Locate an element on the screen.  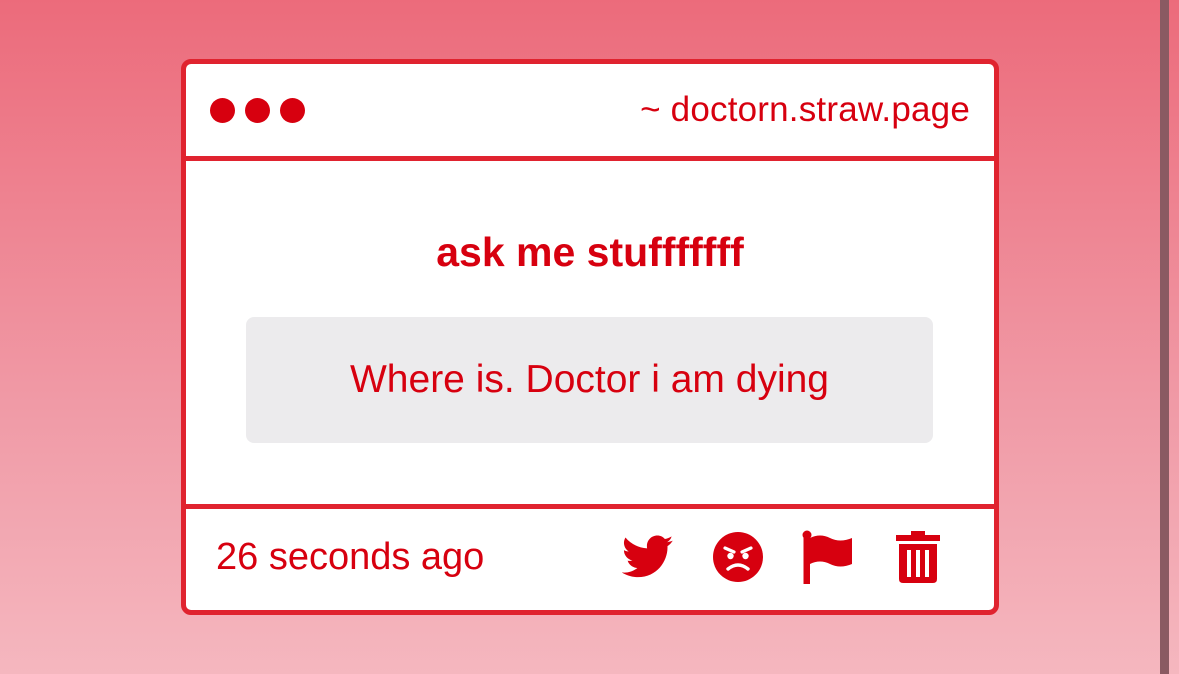
angry-face-icon is located at coordinates (738, 557).